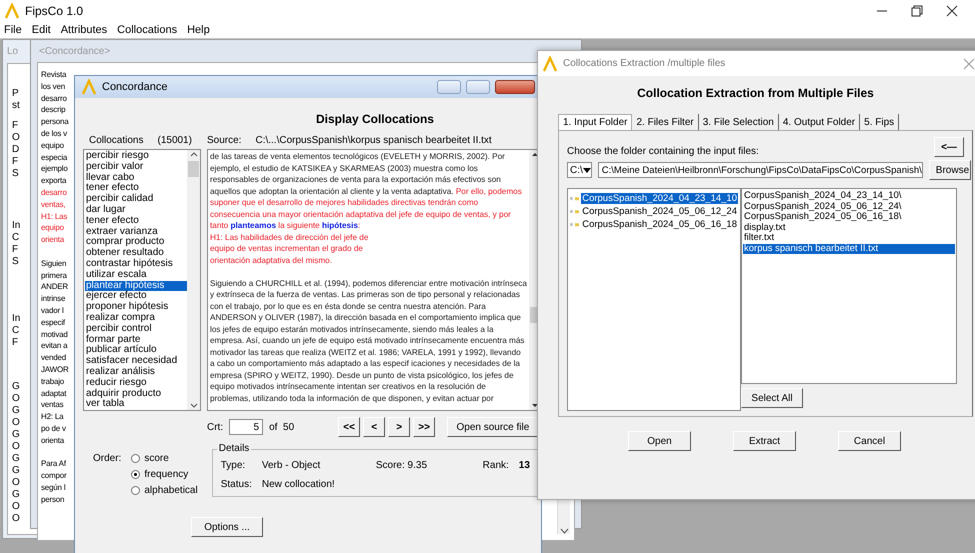  I want to click on text-fragment: vended, so click(53, 357).